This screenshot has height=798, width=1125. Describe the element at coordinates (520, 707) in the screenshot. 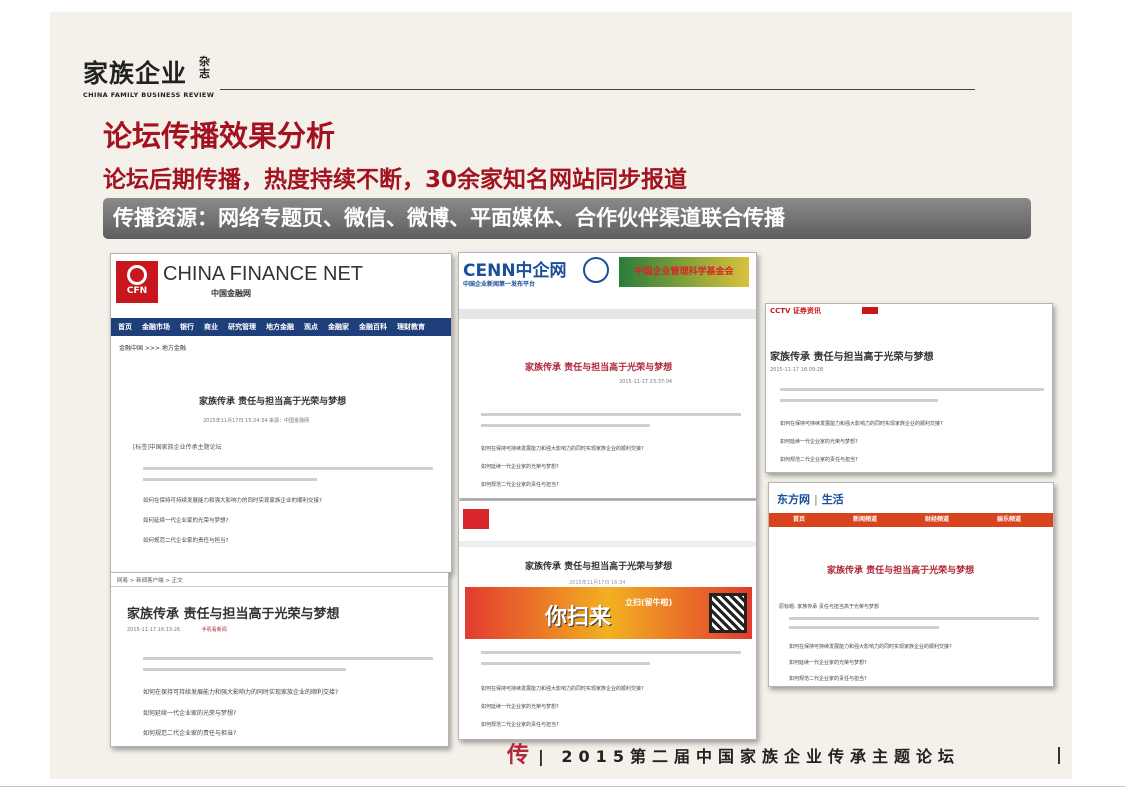

I see `mid-q2: 如何延续一代企业家的光荣与梦想?` at that location.